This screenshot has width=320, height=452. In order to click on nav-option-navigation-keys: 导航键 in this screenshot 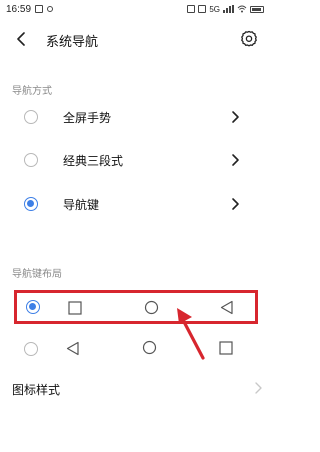, I will do `click(135, 204)`.